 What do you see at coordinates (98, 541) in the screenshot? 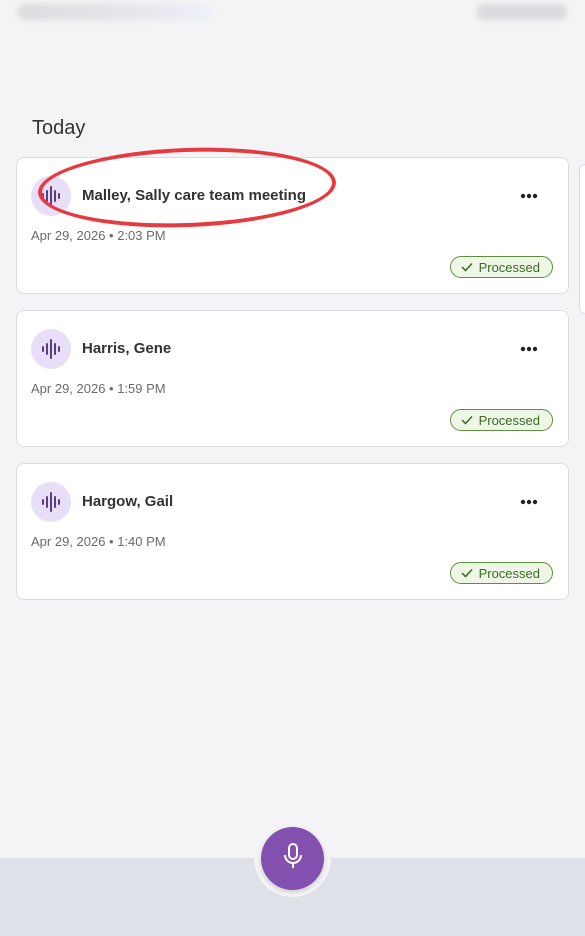
I see `recording-datetime: Apr 29, 2026 • 1:40 PM` at bounding box center [98, 541].